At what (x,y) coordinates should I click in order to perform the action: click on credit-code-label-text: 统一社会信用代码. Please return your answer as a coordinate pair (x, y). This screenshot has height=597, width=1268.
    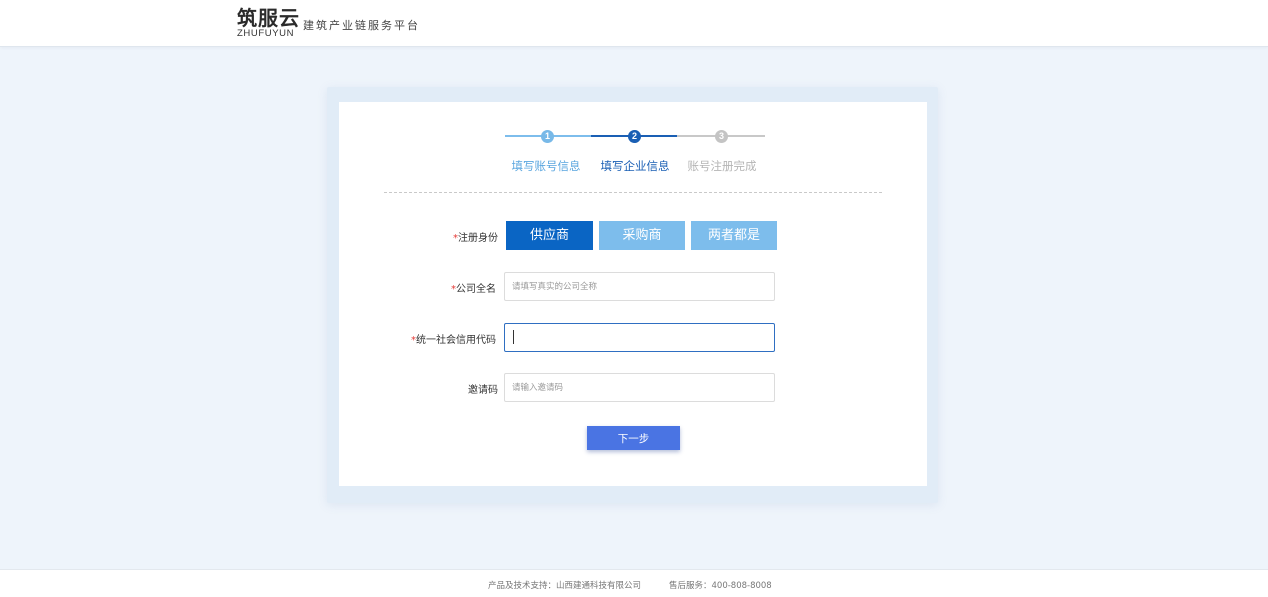
    Looking at the image, I should click on (456, 340).